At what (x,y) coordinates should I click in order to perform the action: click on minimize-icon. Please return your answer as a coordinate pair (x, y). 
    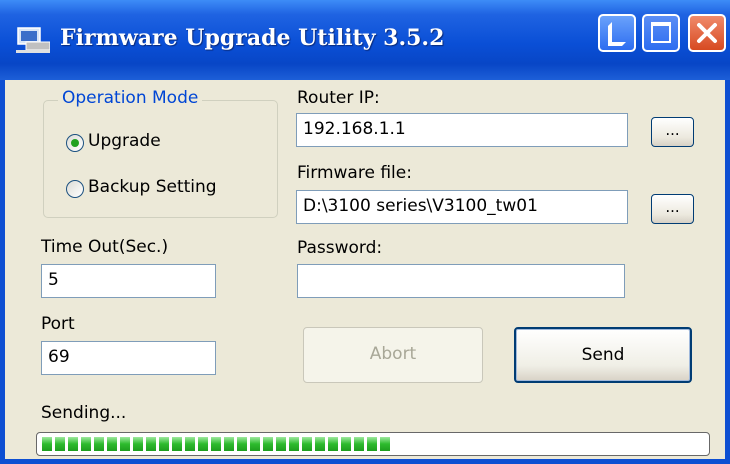
    Looking at the image, I should click on (617, 34).